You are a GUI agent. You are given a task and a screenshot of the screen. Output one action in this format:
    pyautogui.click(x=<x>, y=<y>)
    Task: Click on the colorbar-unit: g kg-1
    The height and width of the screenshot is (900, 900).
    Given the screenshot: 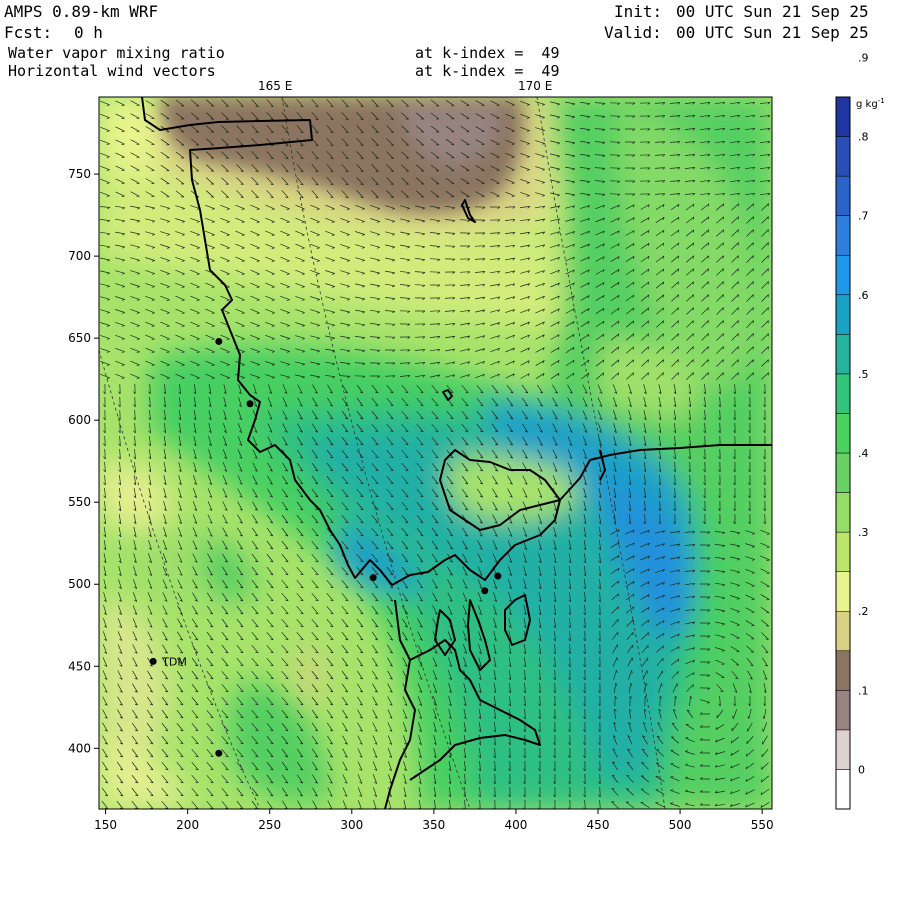 What is the action you would take?
    pyautogui.click(x=870, y=103)
    